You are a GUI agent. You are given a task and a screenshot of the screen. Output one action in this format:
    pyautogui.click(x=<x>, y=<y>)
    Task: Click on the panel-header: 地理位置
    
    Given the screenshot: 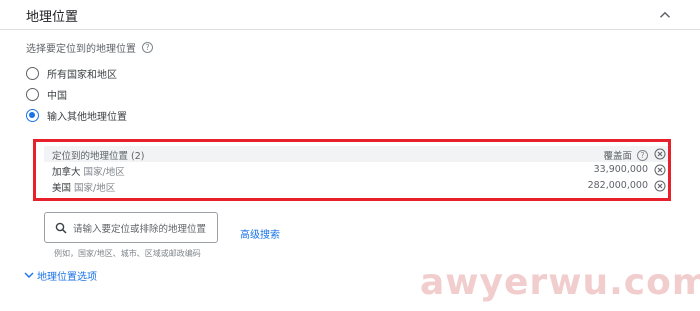 What is the action you would take?
    pyautogui.click(x=350, y=15)
    